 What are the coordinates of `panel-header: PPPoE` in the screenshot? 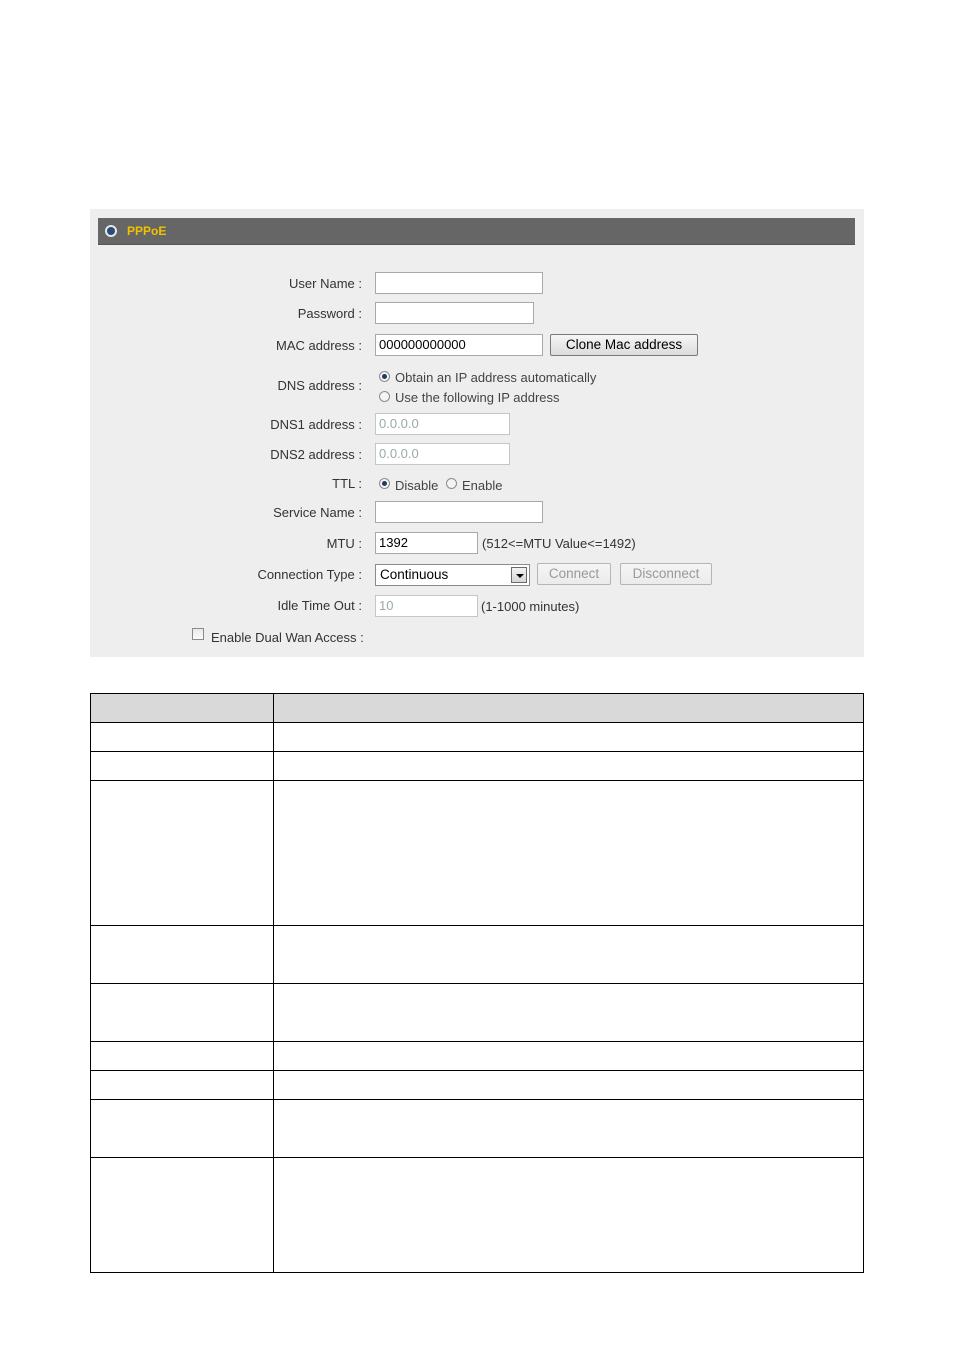 It's located at (476, 231).